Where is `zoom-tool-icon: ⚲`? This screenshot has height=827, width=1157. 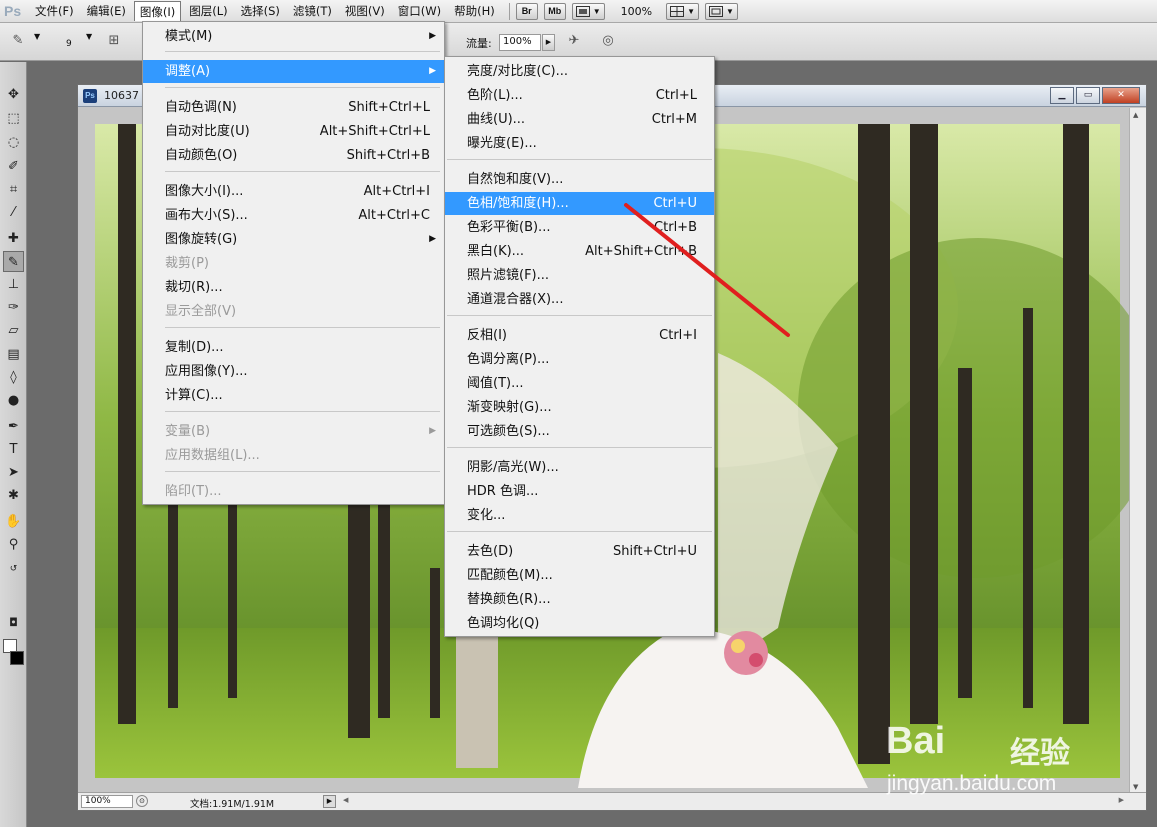 zoom-tool-icon: ⚲ is located at coordinates (13, 544).